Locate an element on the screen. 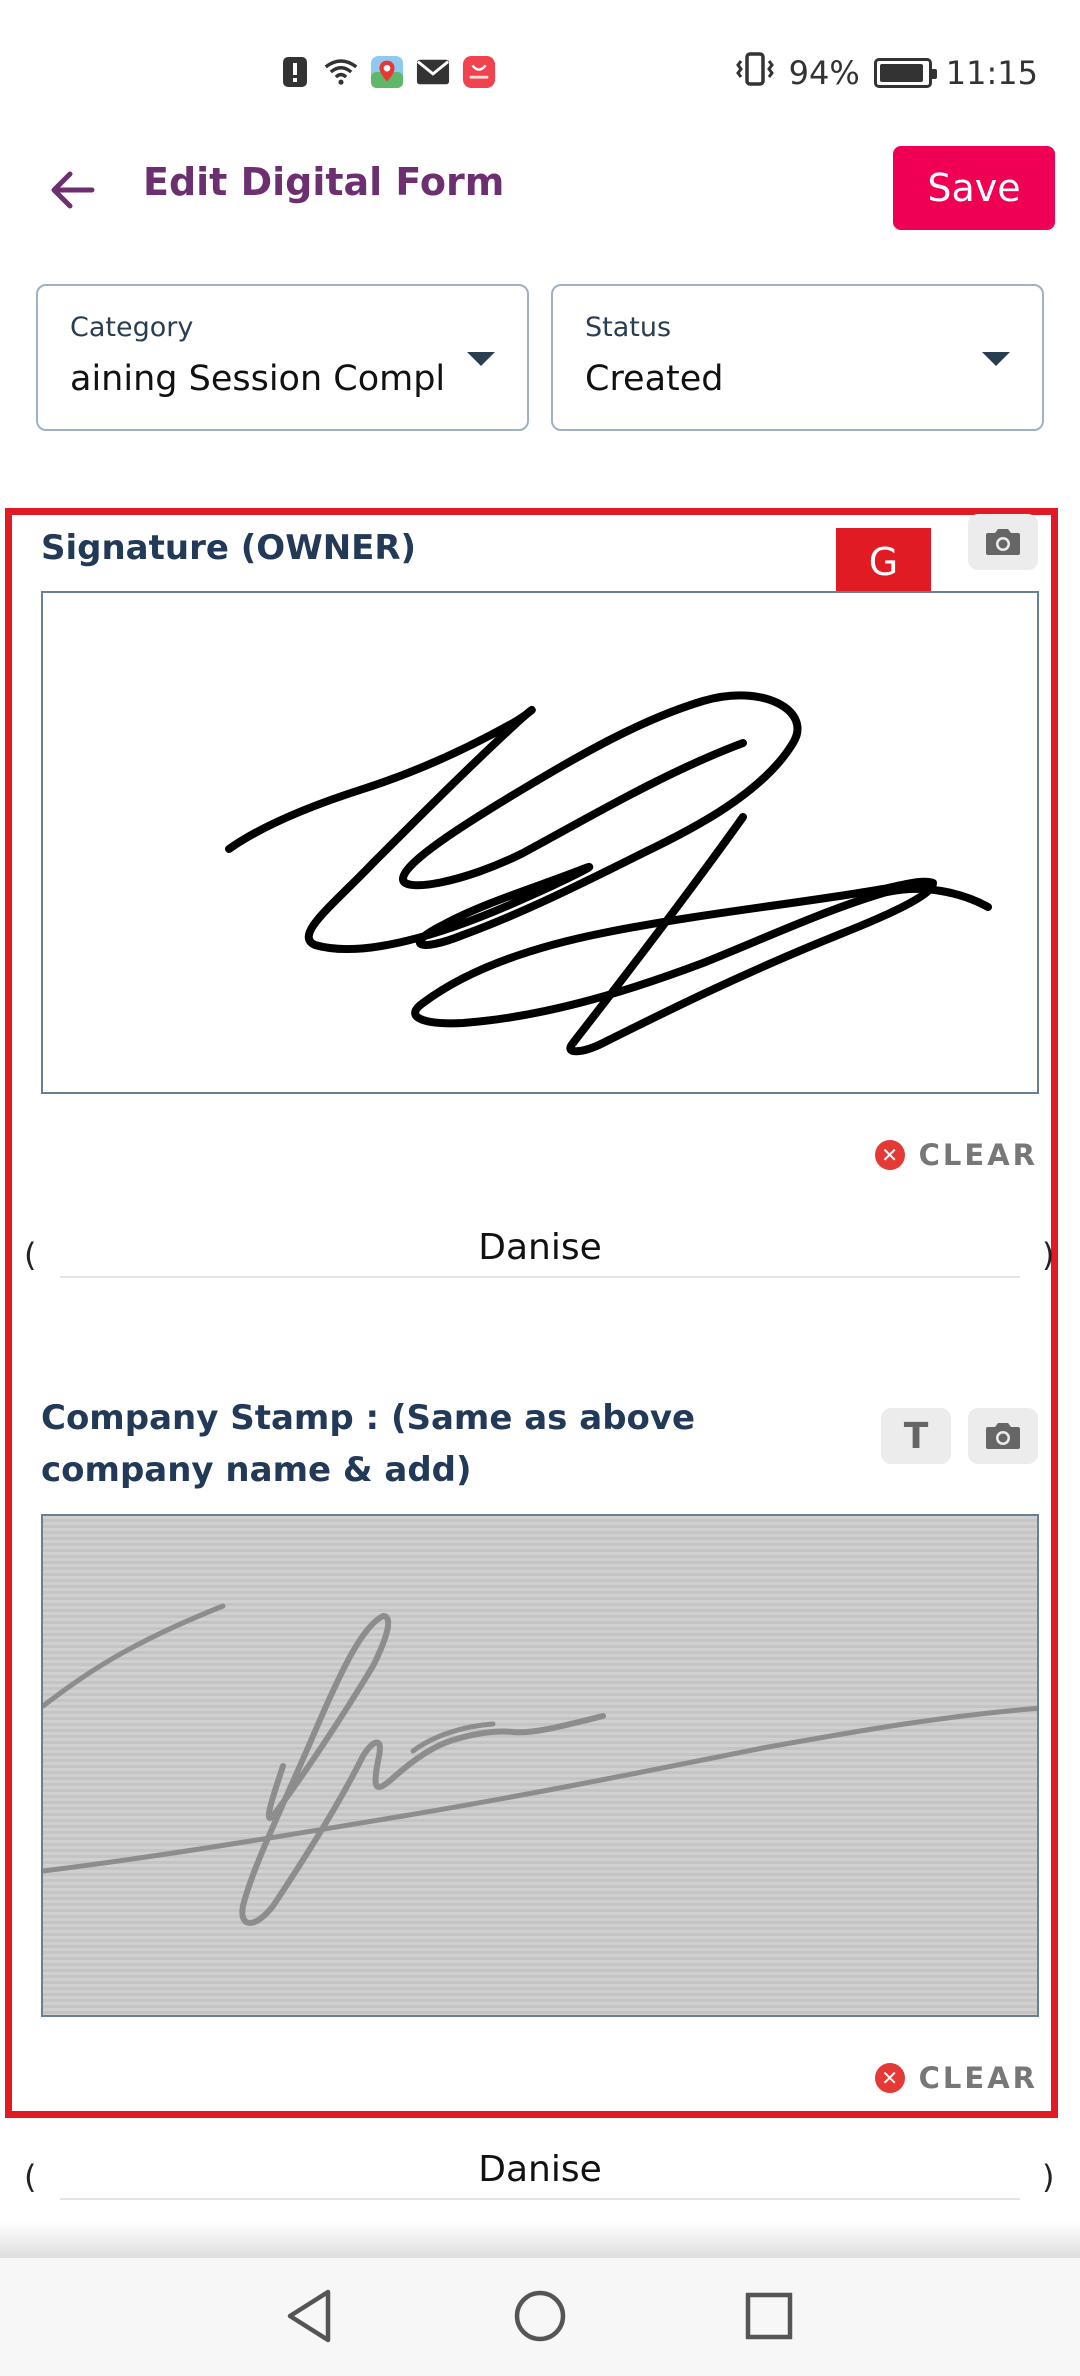 The image size is (1080, 2376). scroll-shadow is located at coordinates (540, 2241).